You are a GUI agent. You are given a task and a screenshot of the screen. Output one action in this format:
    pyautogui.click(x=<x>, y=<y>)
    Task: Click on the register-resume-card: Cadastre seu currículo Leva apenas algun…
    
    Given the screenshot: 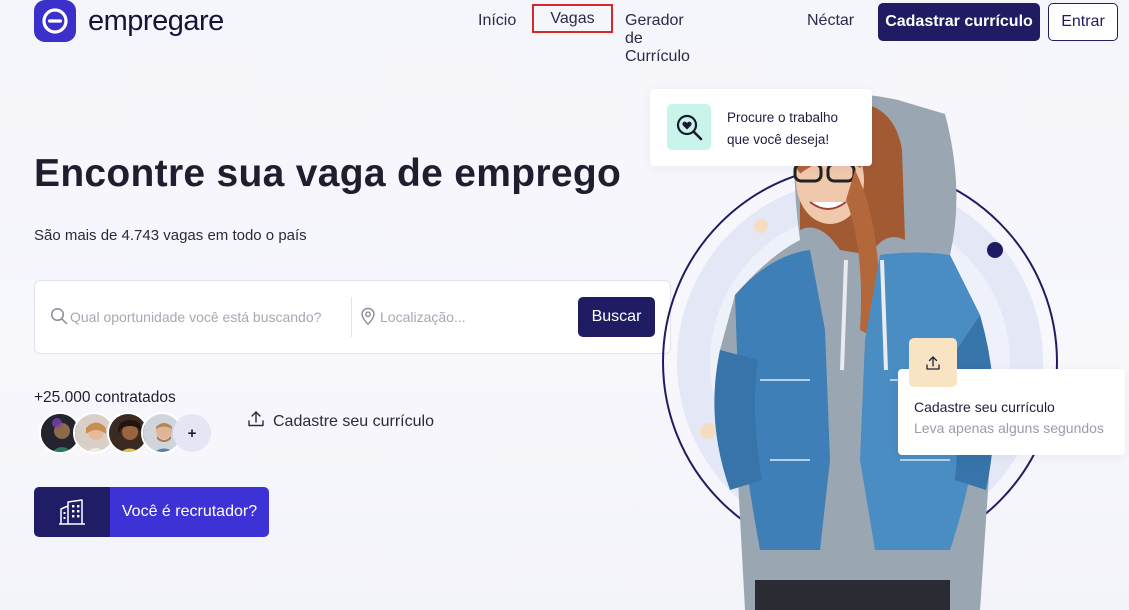 What is the action you would take?
    pyautogui.click(x=1011, y=396)
    